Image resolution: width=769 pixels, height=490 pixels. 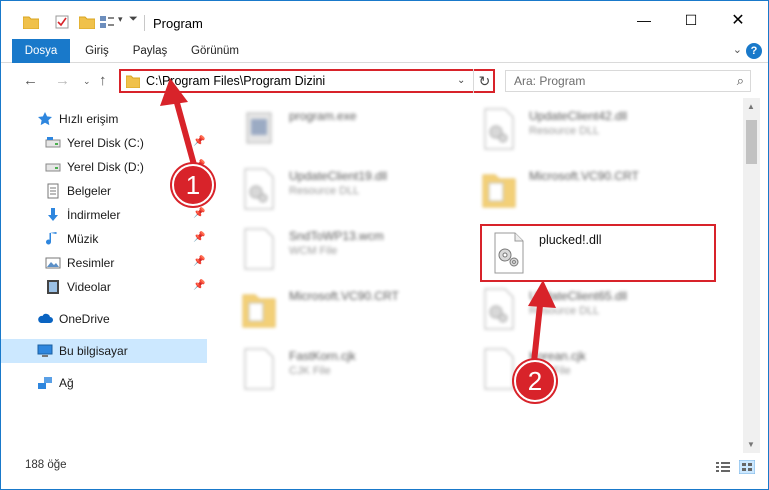 What do you see at coordinates (53, 214) in the screenshot?
I see `download-icon` at bounding box center [53, 214].